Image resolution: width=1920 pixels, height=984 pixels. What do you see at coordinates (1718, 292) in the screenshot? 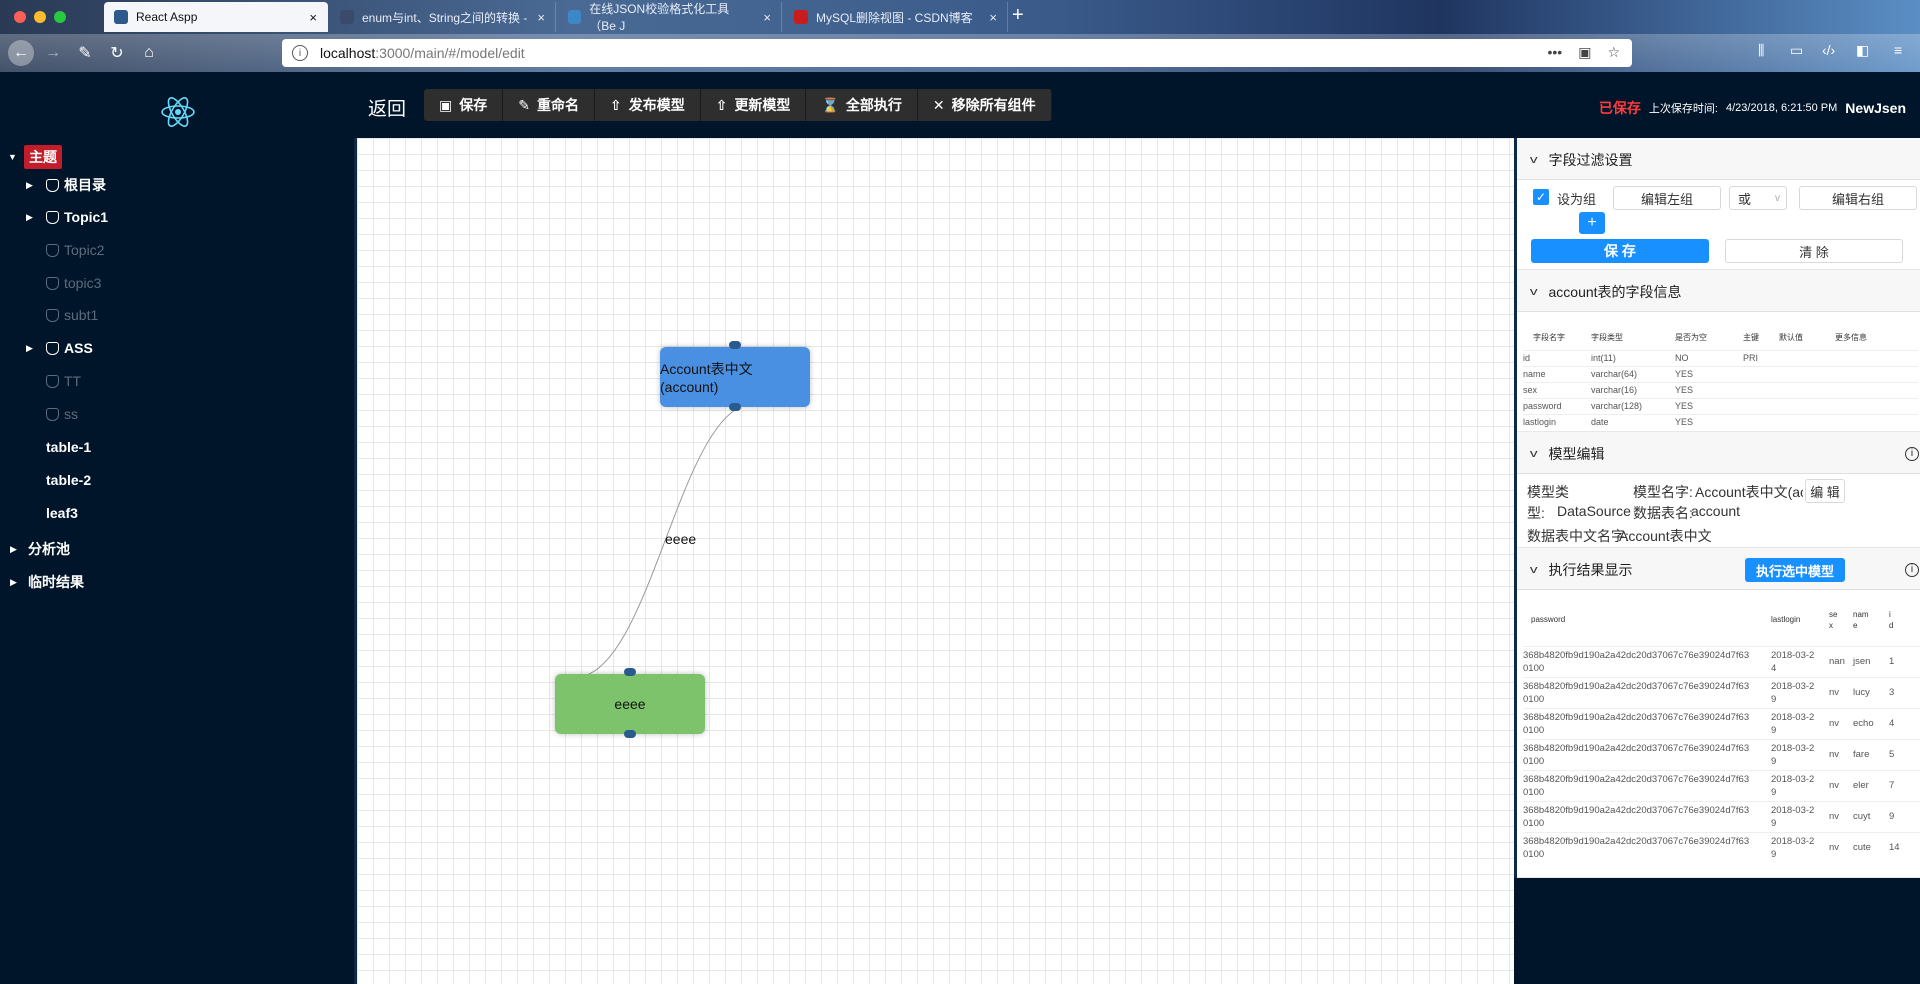
I see `fields-info-header: v account表的字段信息` at bounding box center [1718, 292].